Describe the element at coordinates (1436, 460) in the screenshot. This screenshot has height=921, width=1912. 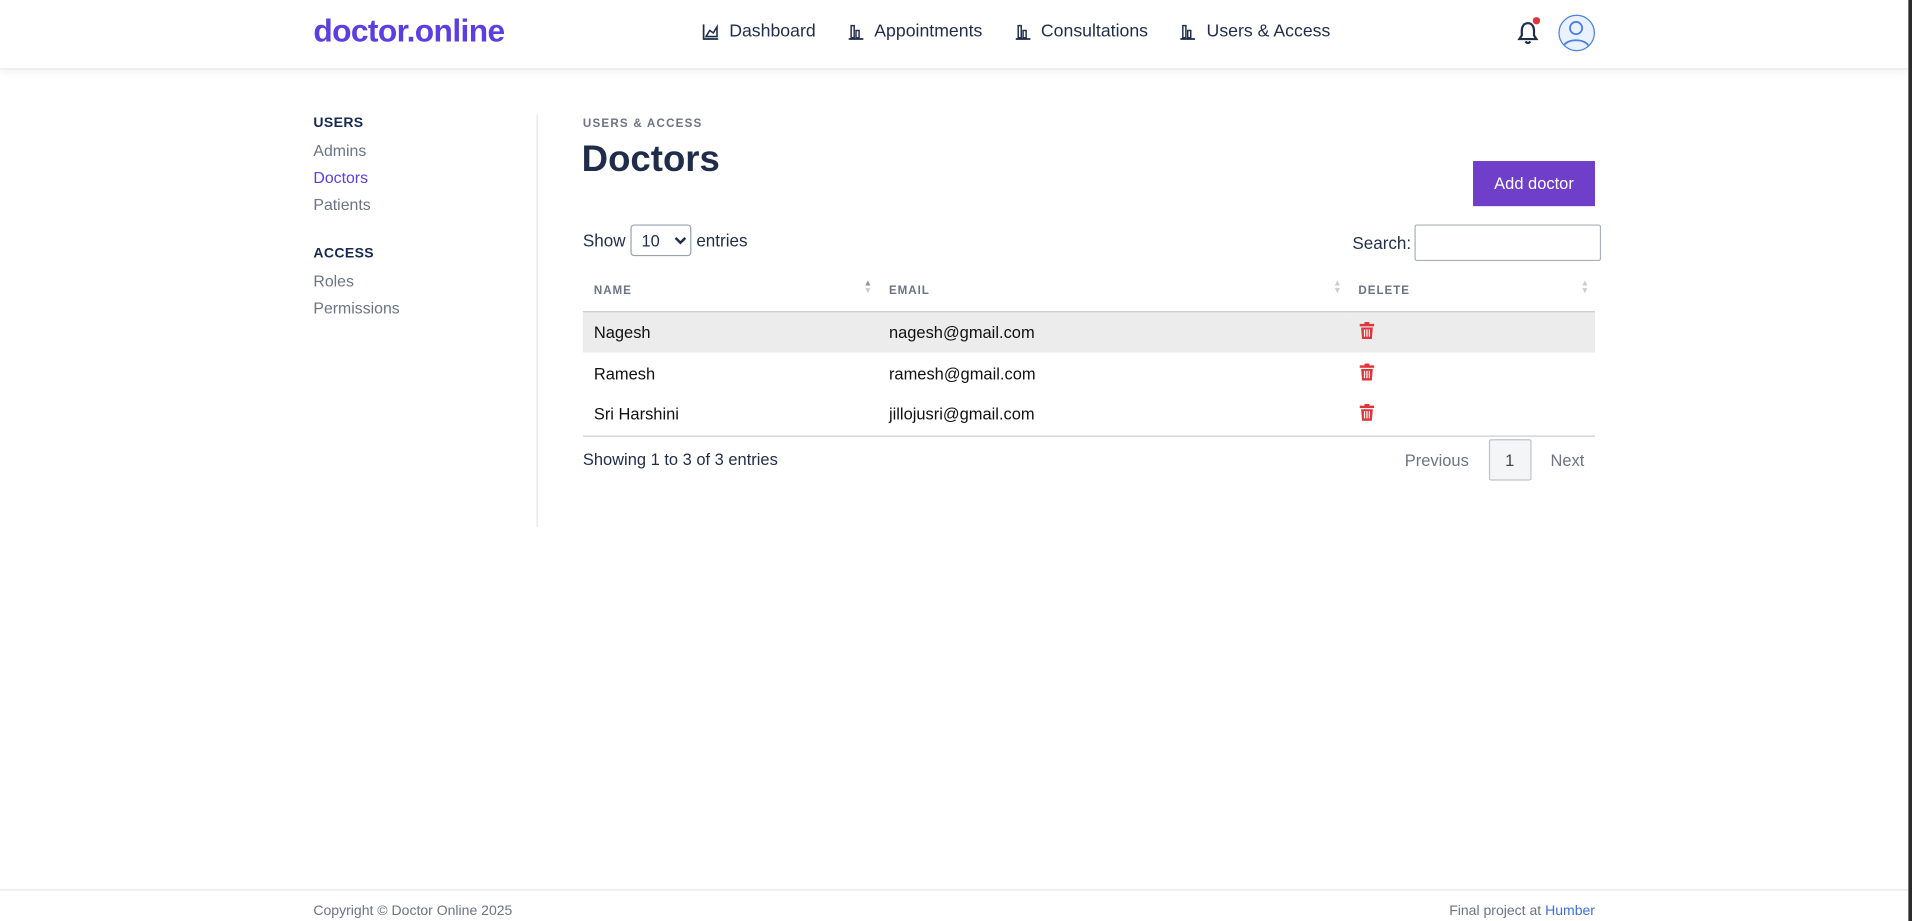
I see `previous-button: Previous` at that location.